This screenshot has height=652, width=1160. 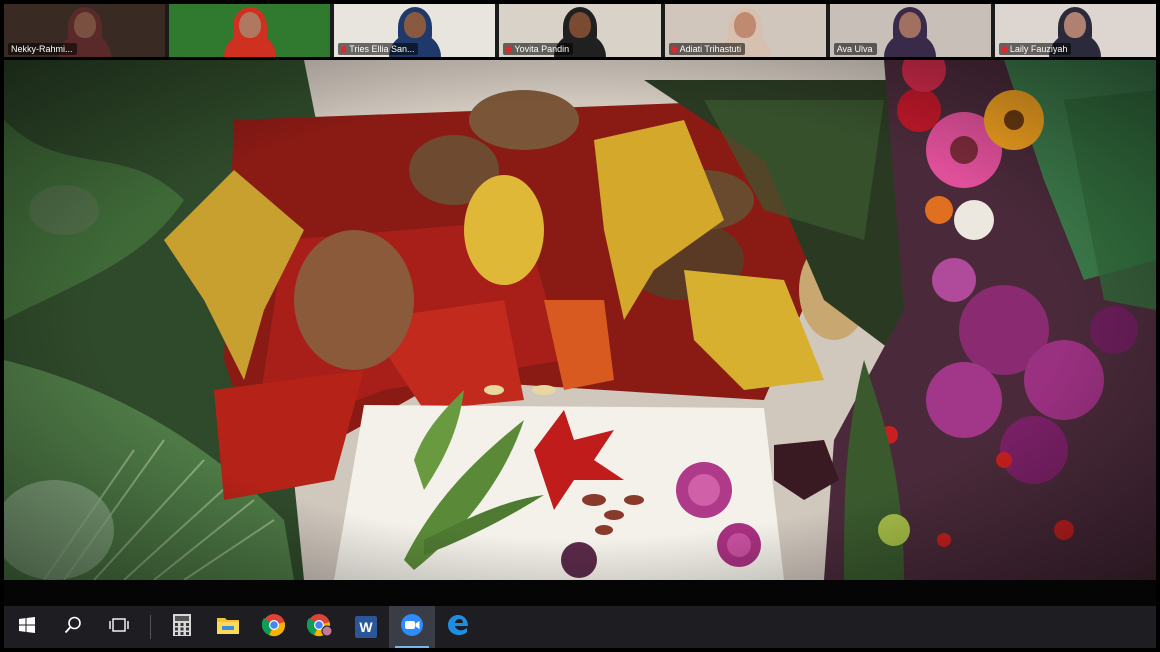 I want to click on windows-start-icon, so click(x=27, y=627).